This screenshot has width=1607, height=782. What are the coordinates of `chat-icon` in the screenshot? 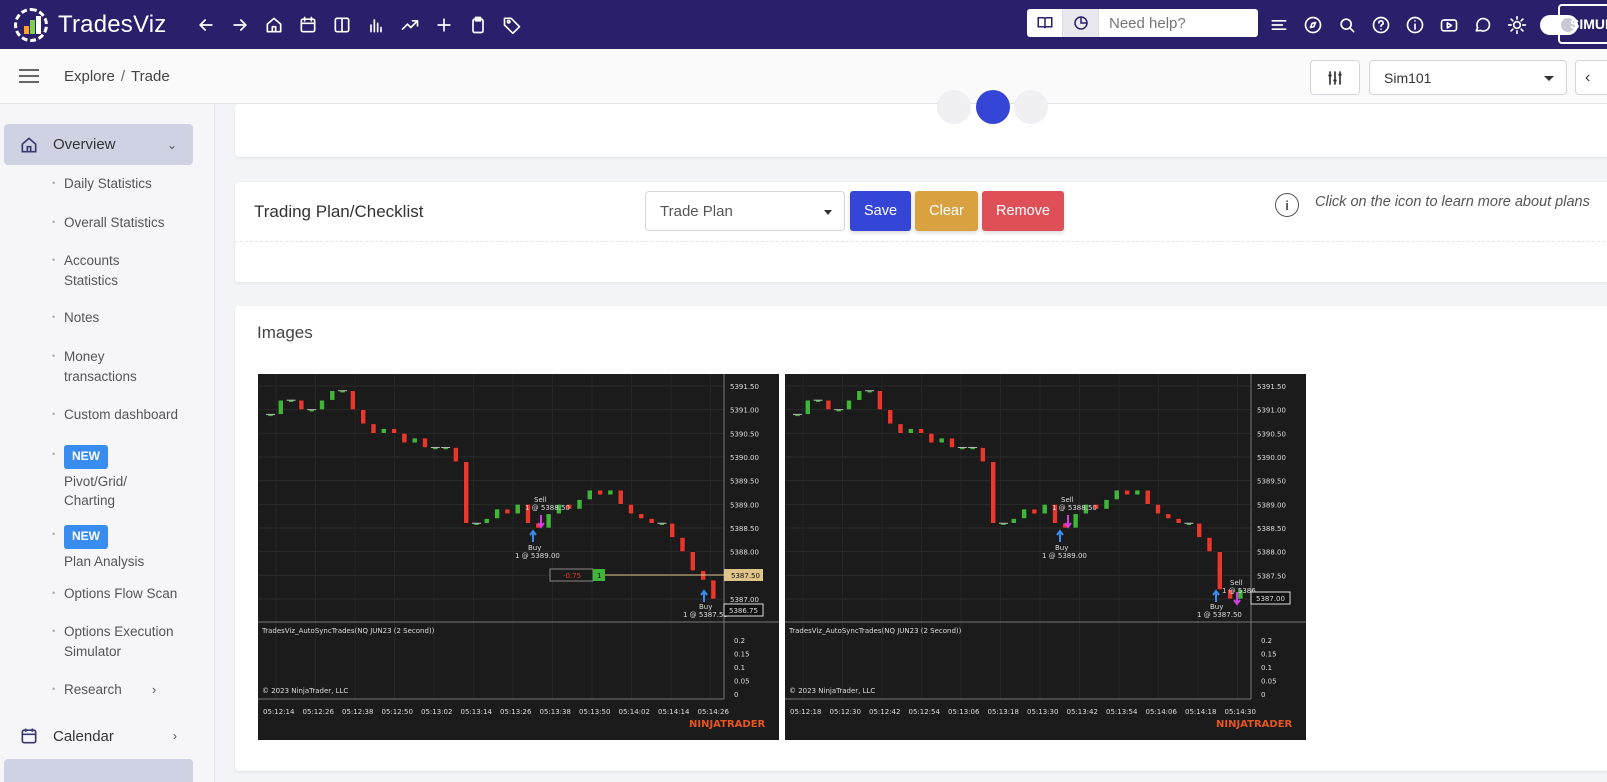 It's located at (1483, 25).